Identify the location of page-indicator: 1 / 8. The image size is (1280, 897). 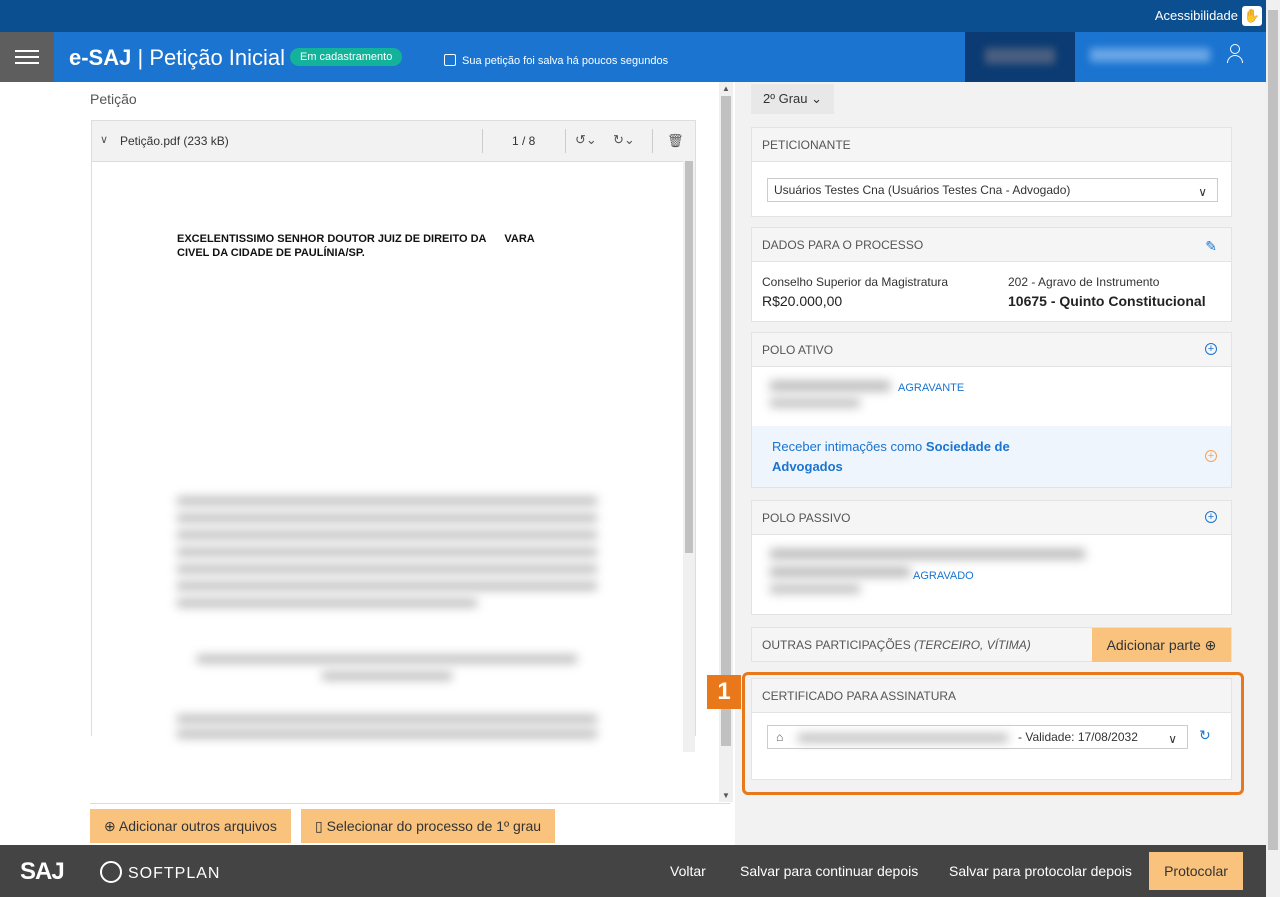
(524, 141).